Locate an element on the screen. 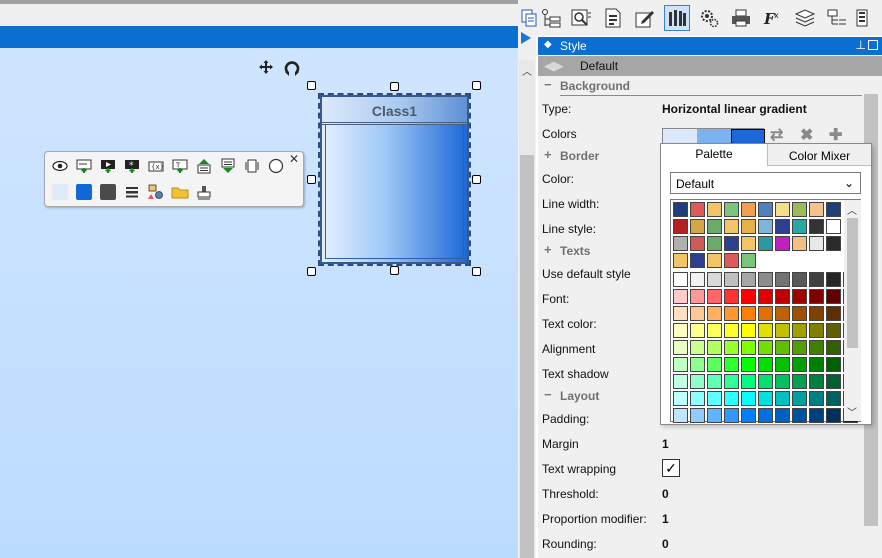 The height and width of the screenshot is (558, 882). margin-value: 1 is located at coordinates (665, 444).